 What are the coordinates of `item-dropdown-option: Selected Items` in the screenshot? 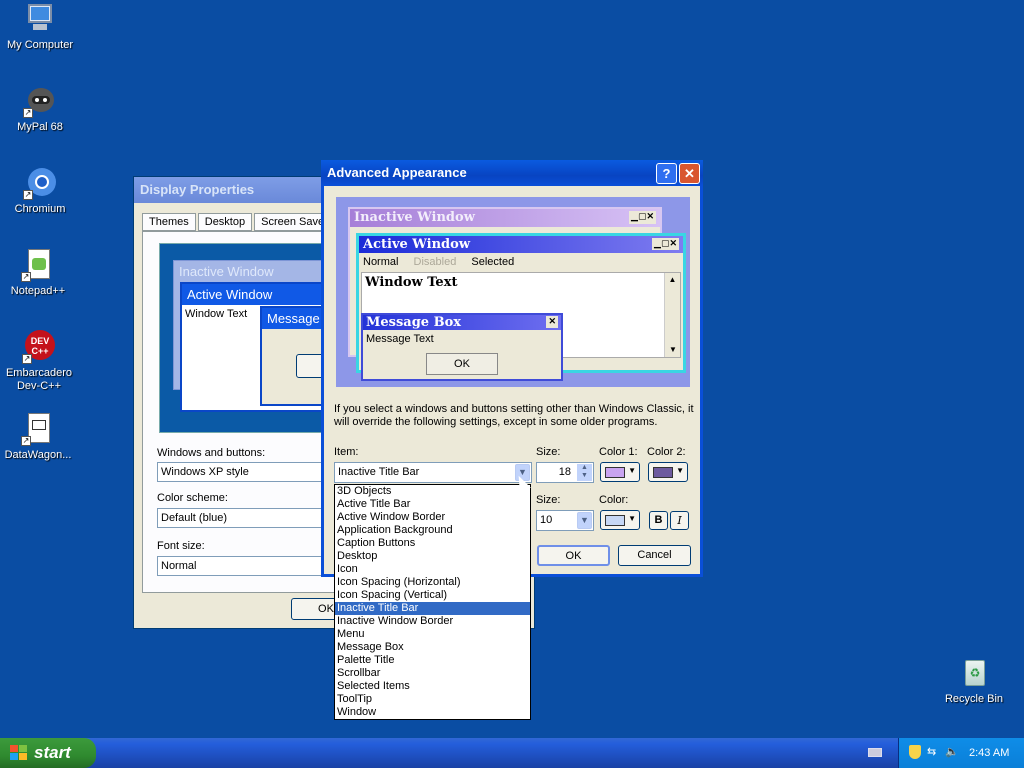 It's located at (432, 686).